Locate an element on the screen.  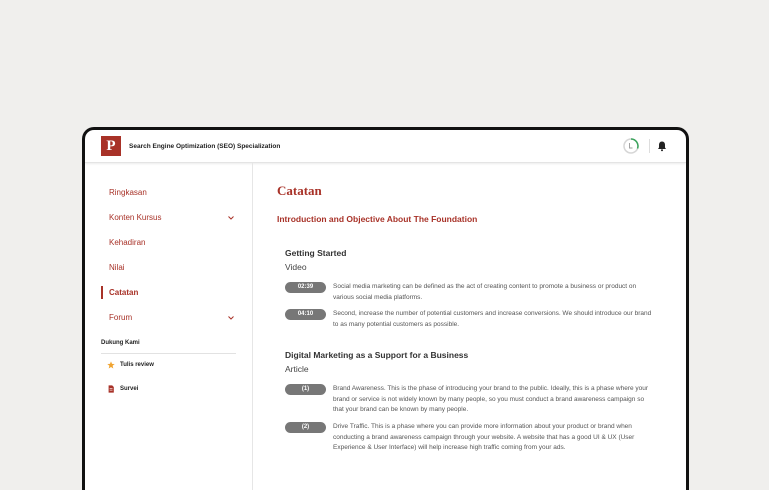
lesson-type: Article is located at coordinates (297, 369).